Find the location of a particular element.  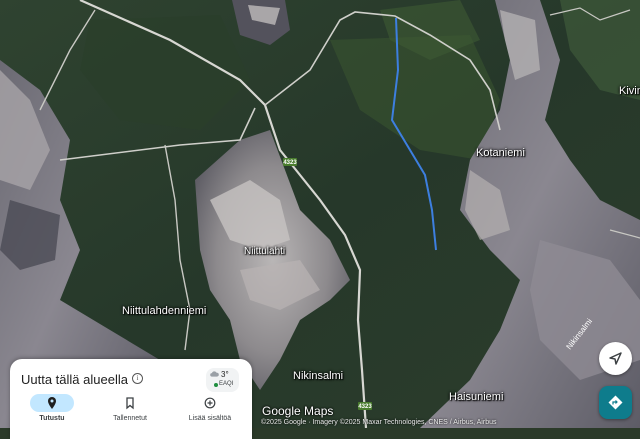

navigation-arrow-icon is located at coordinates (615, 358).